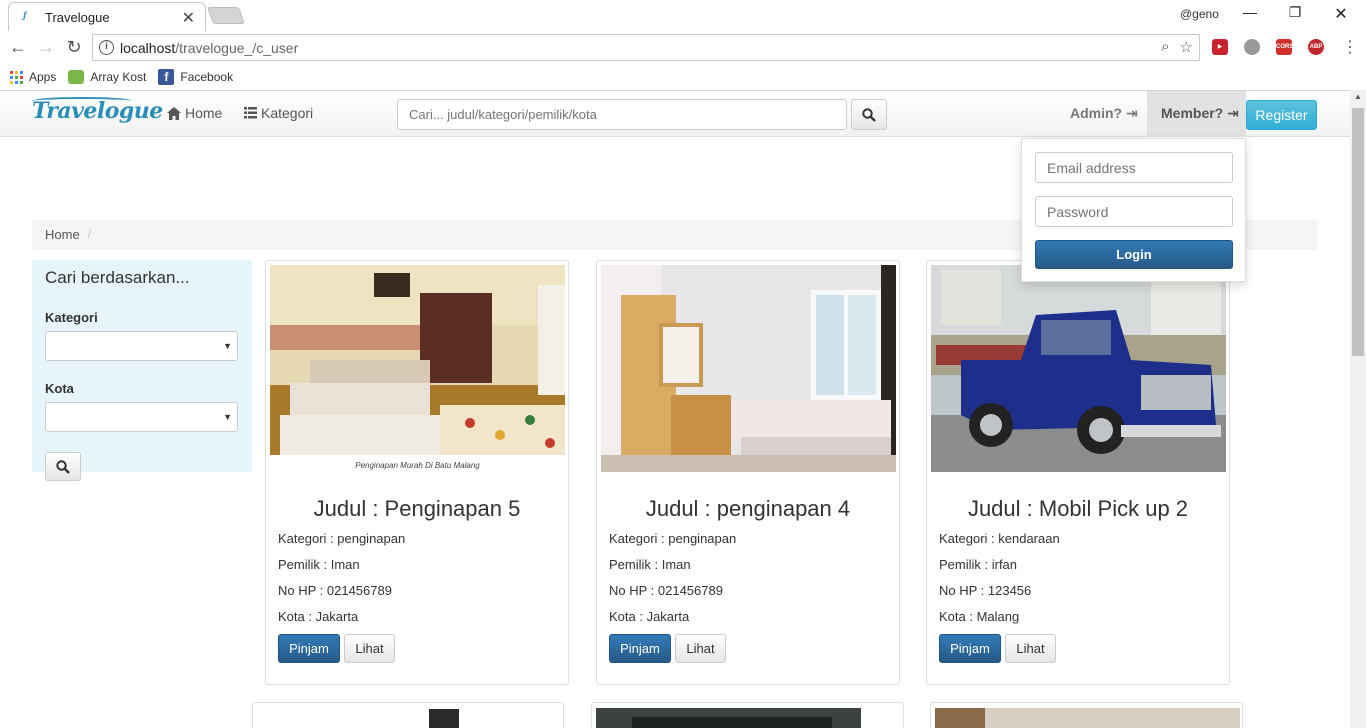 The image size is (1366, 728). Describe the element at coordinates (978, 564) in the screenshot. I see `listing-pemilik: Pemilik : irfan` at that location.